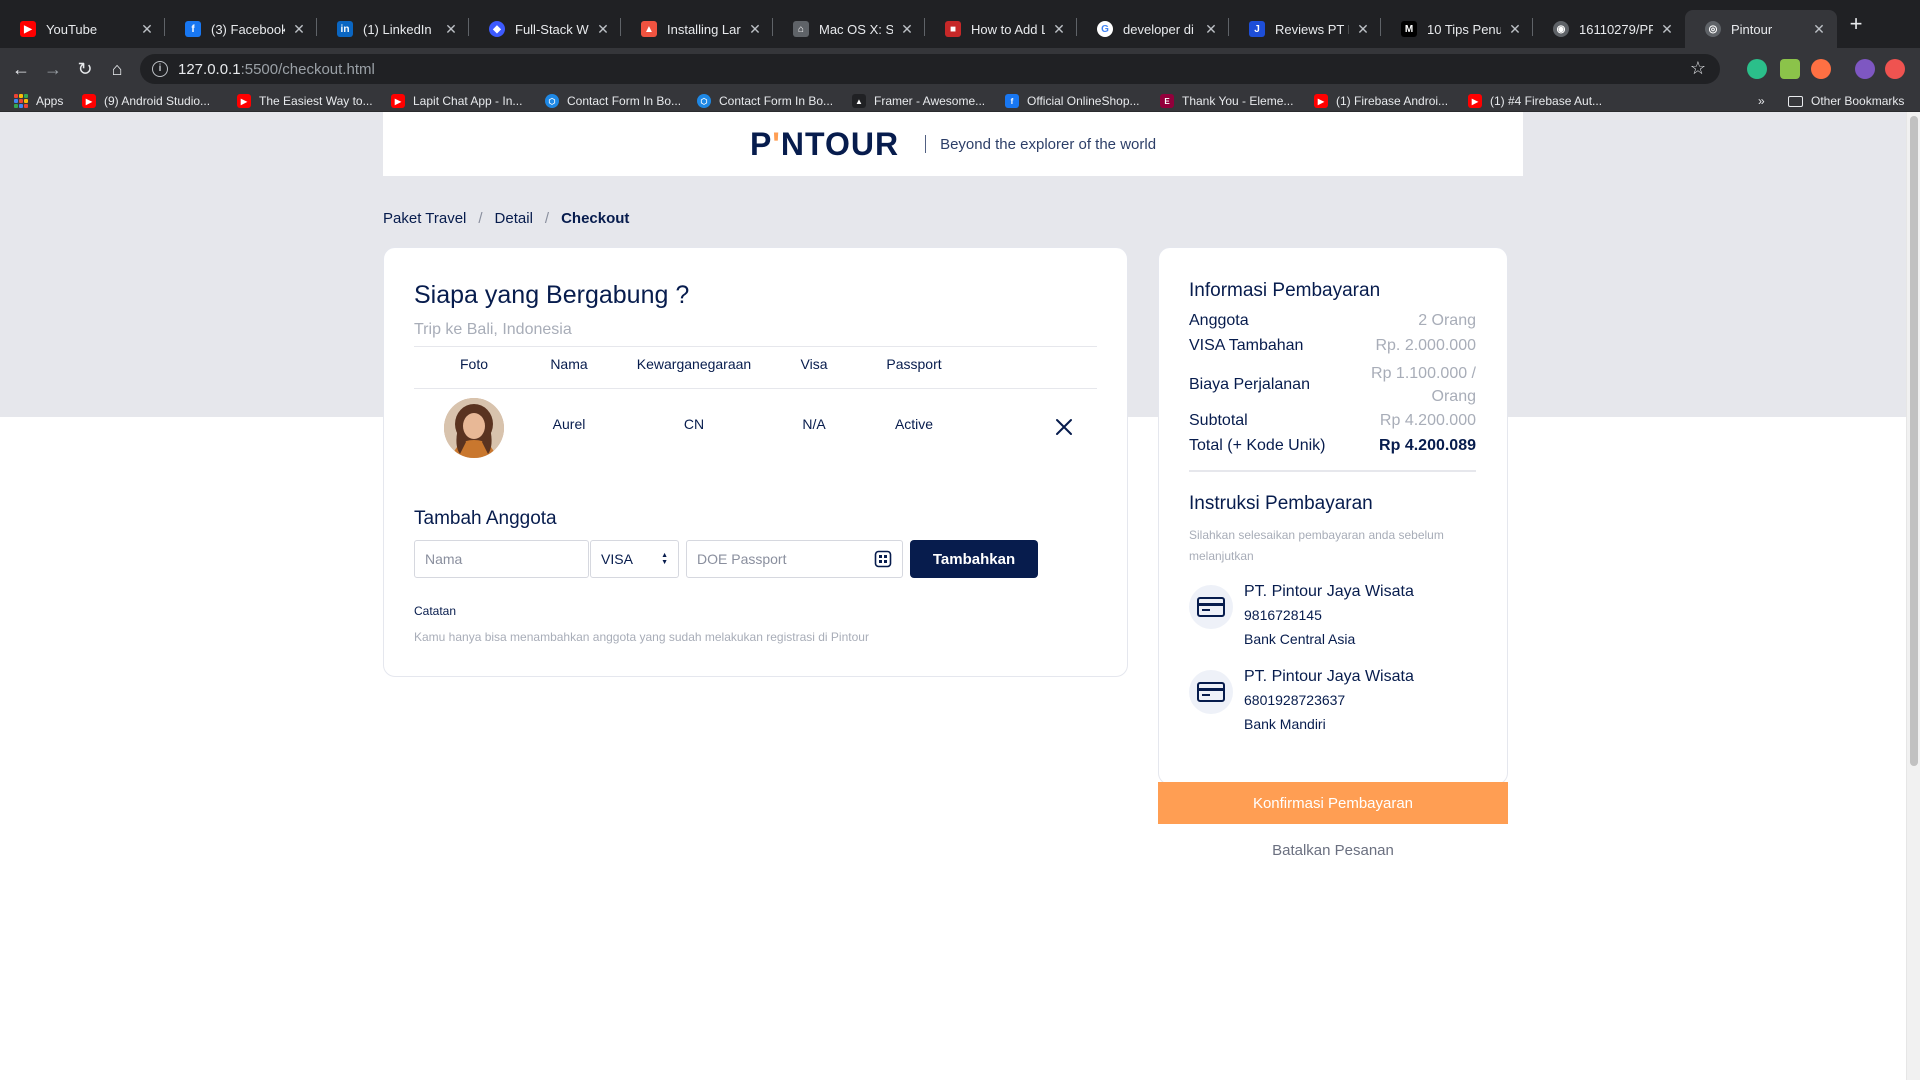 Image resolution: width=1920 pixels, height=1080 pixels. What do you see at coordinates (514, 218) in the screenshot?
I see `breadcrumb-detail: Detail` at bounding box center [514, 218].